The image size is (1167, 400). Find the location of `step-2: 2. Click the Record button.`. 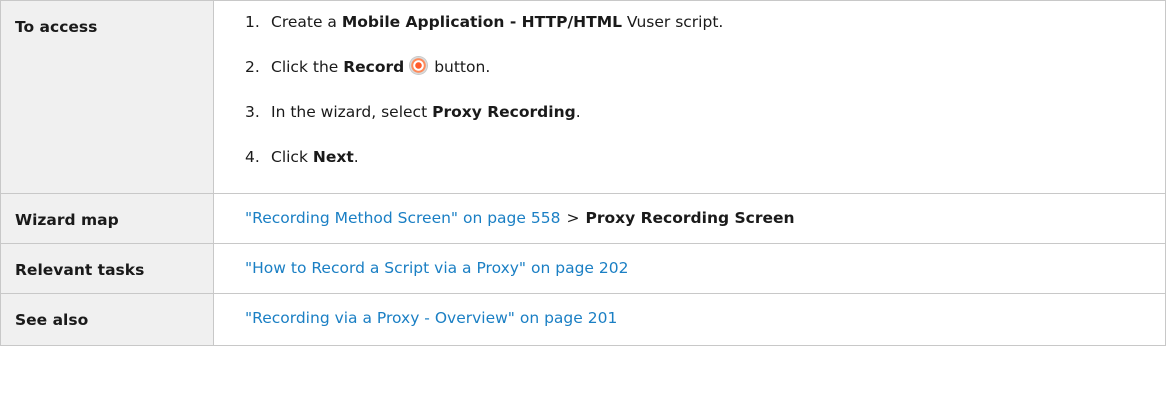

step-2: 2. Click the Record button. is located at coordinates (704, 76).